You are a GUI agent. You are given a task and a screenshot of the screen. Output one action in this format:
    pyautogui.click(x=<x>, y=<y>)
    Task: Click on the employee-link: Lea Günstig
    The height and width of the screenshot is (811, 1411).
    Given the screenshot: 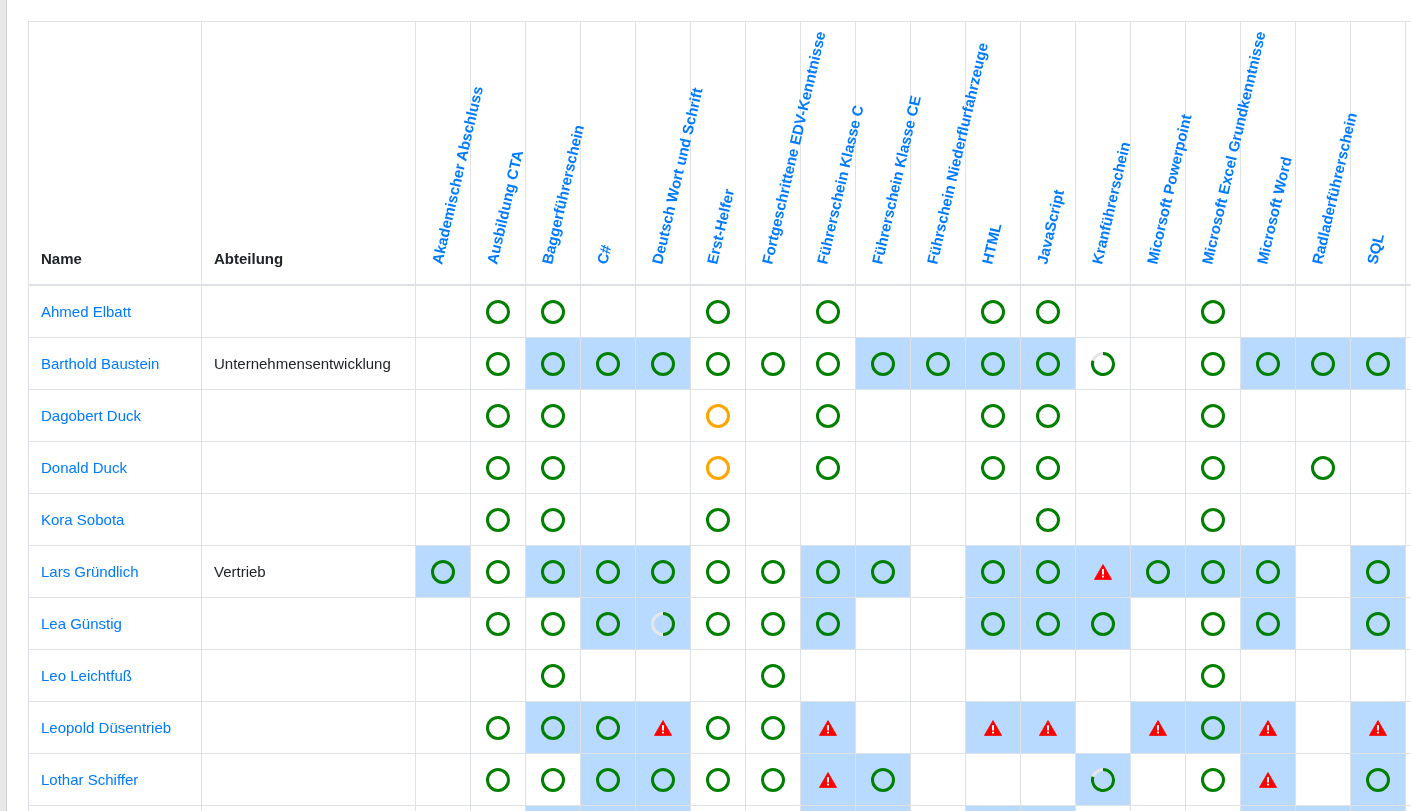 What is the action you would take?
    pyautogui.click(x=81, y=623)
    